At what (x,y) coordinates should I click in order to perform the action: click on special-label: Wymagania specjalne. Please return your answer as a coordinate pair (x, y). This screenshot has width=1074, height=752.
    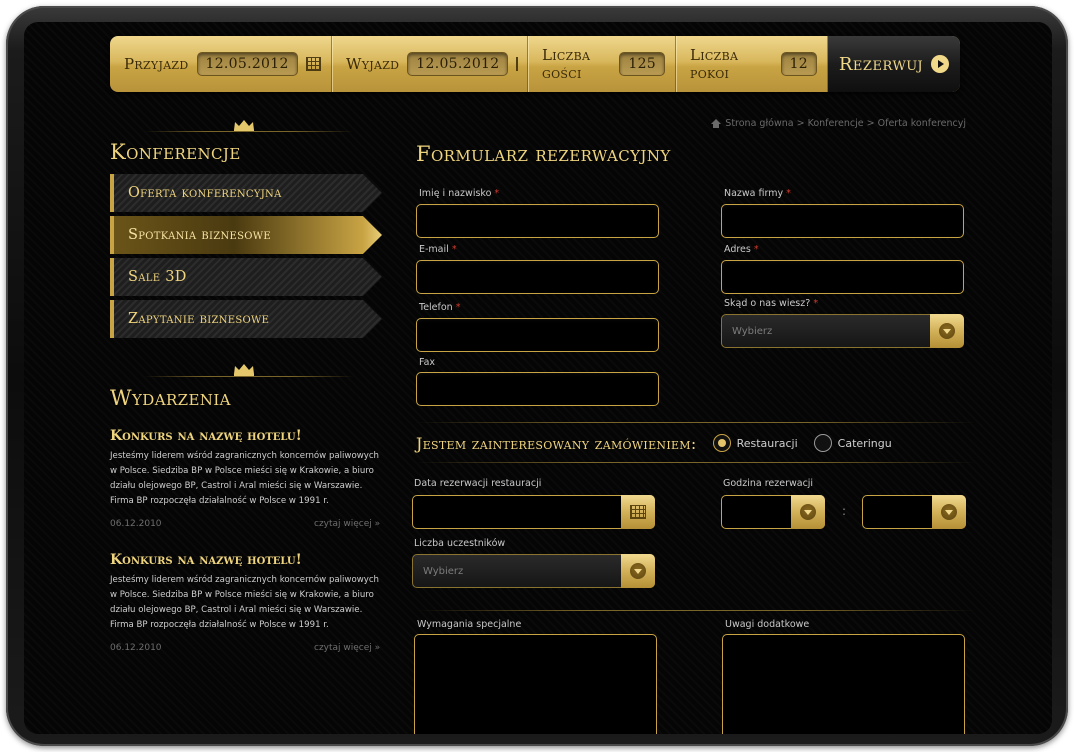
    Looking at the image, I should click on (469, 624).